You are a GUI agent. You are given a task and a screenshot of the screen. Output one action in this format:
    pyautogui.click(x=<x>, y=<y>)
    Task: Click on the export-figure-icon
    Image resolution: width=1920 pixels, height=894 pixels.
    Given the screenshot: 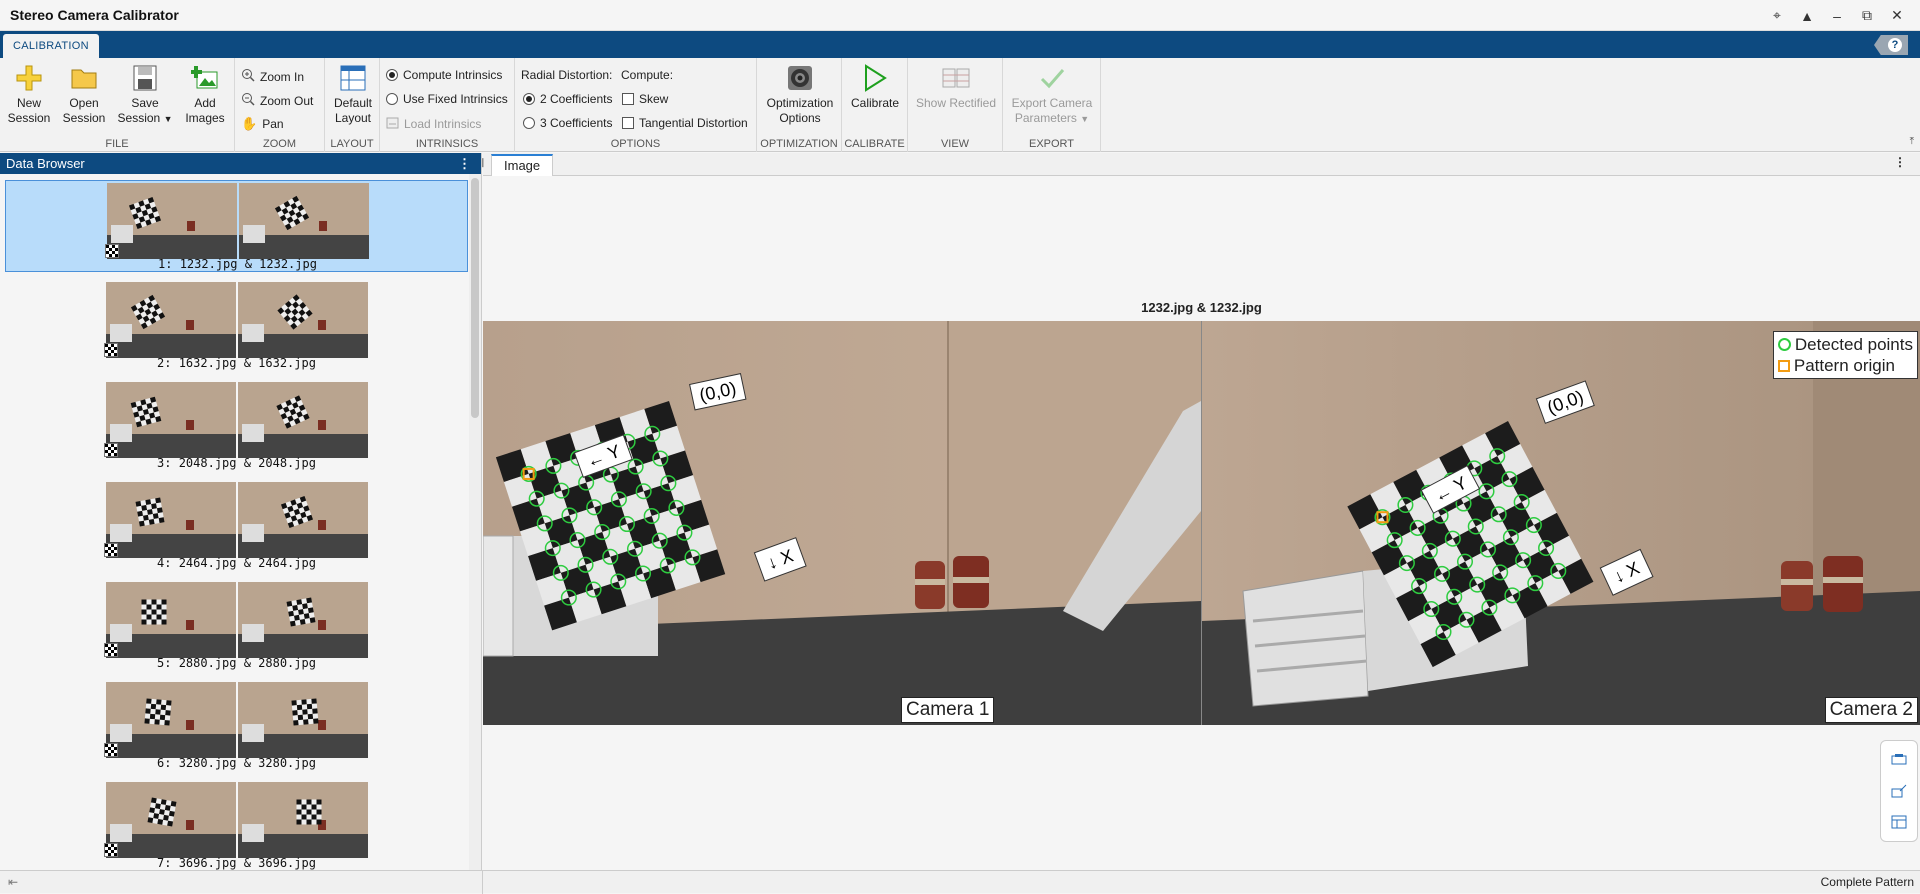 What is the action you would take?
    pyautogui.click(x=1899, y=760)
    